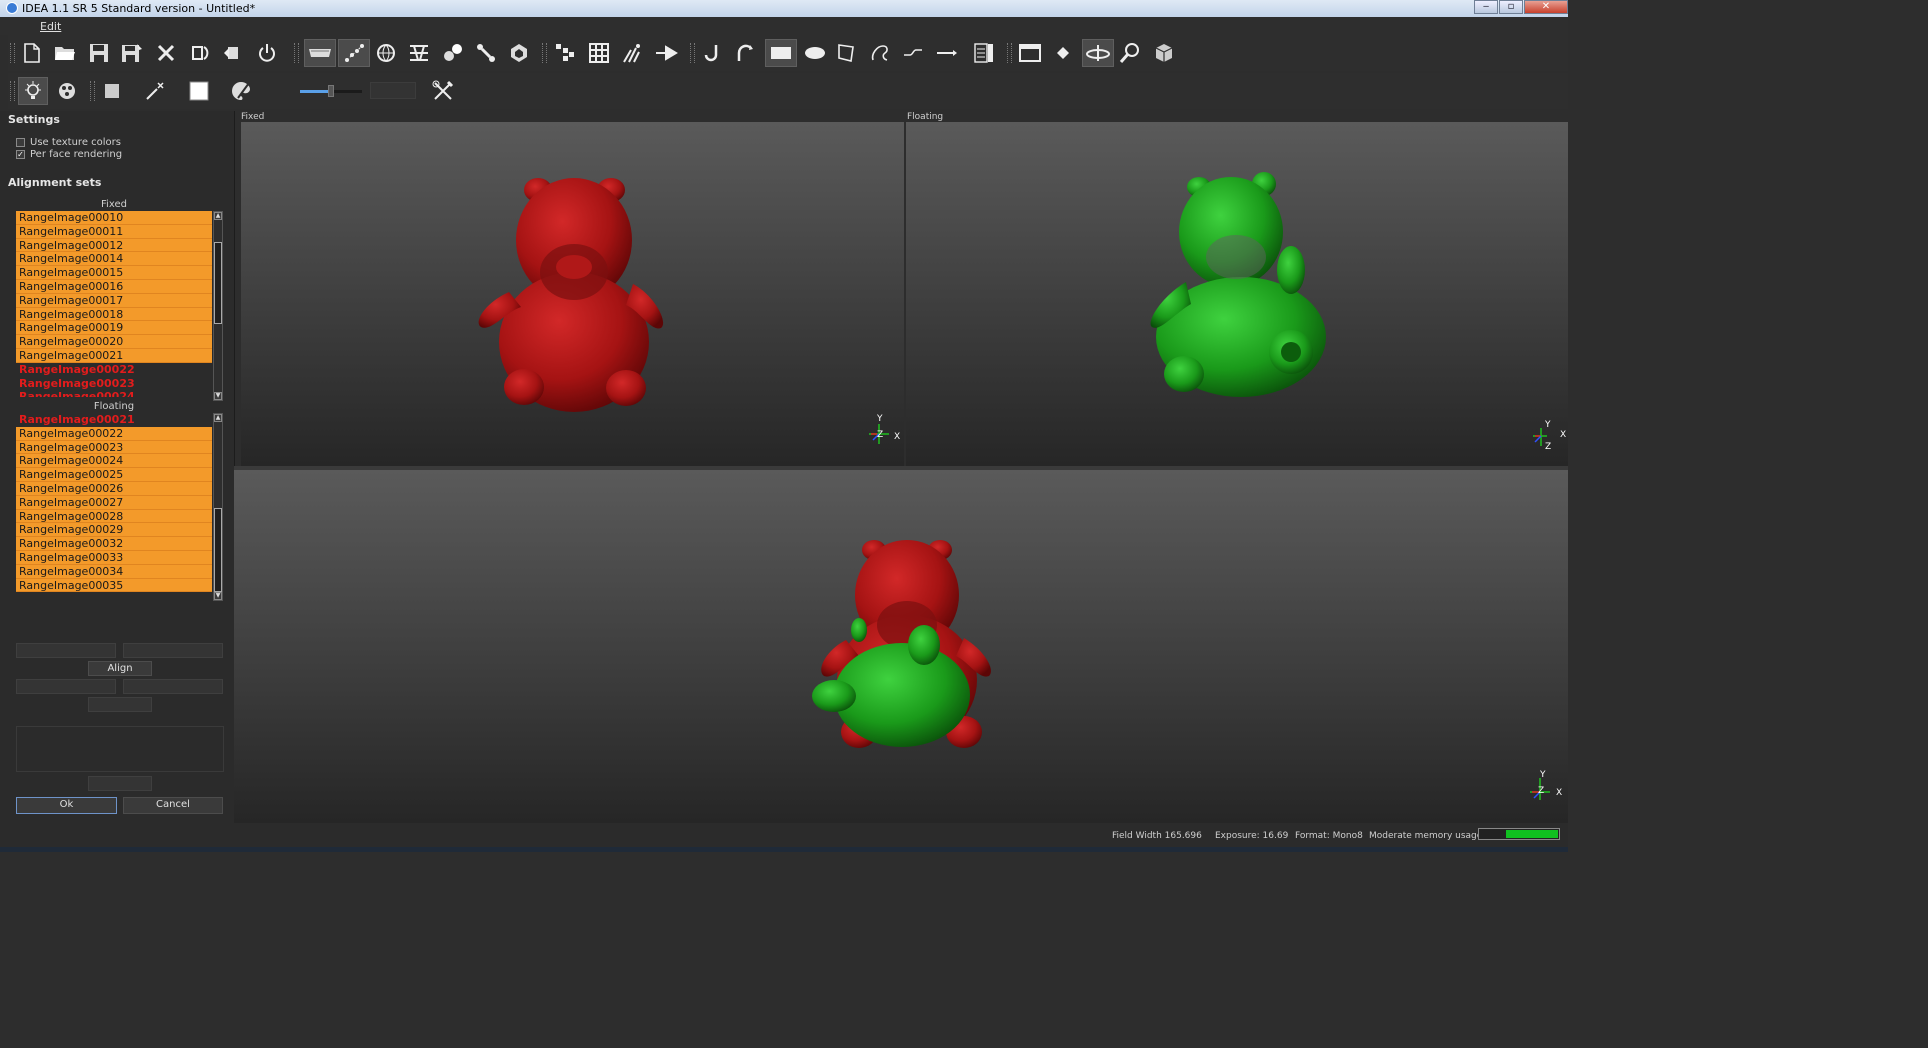 This screenshot has width=1928, height=1048. Describe the element at coordinates (20, 154) in the screenshot. I see `per-face-rendering-checkbox: ✓` at that location.